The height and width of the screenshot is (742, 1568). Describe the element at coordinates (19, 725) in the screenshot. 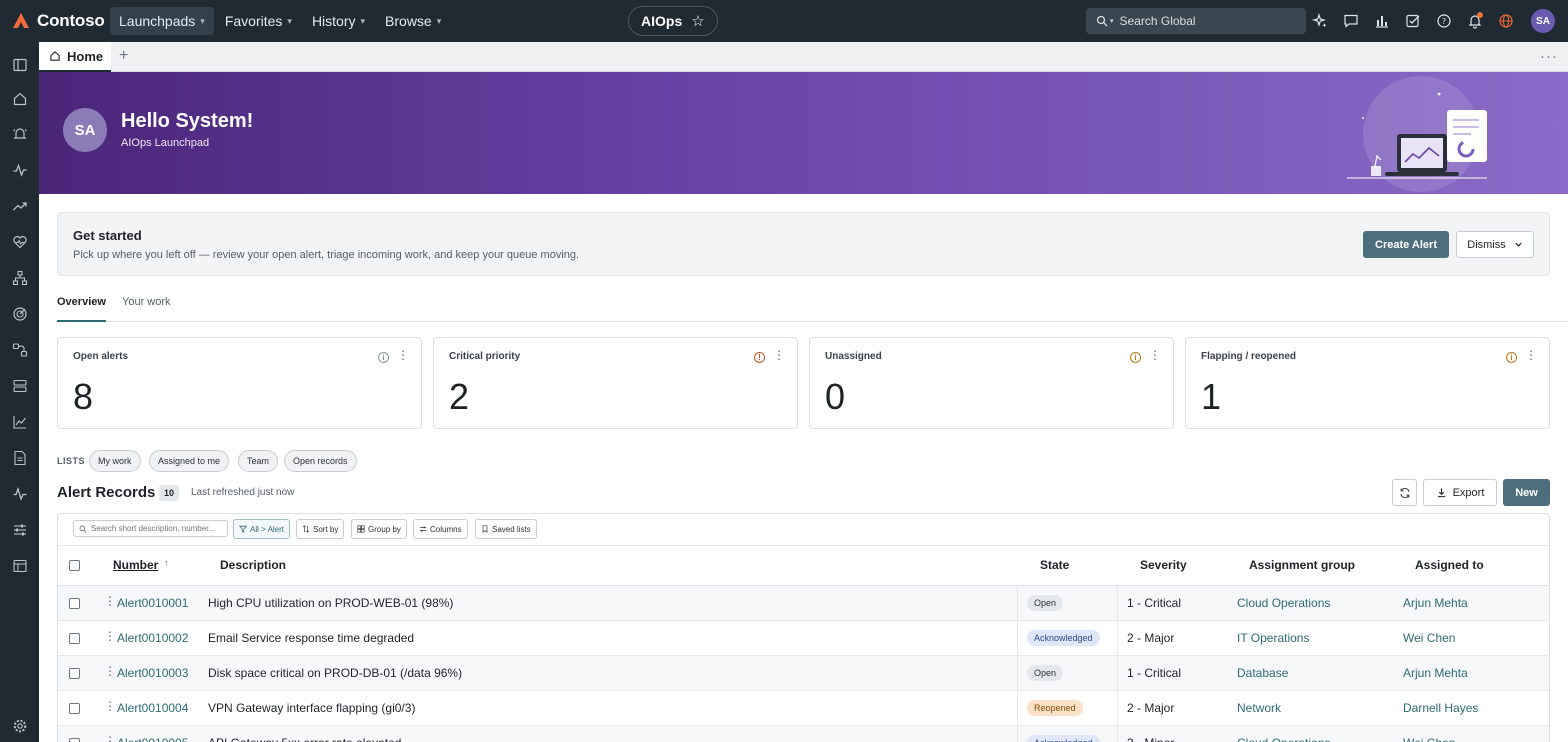

I see `settings-gear-icon` at that location.